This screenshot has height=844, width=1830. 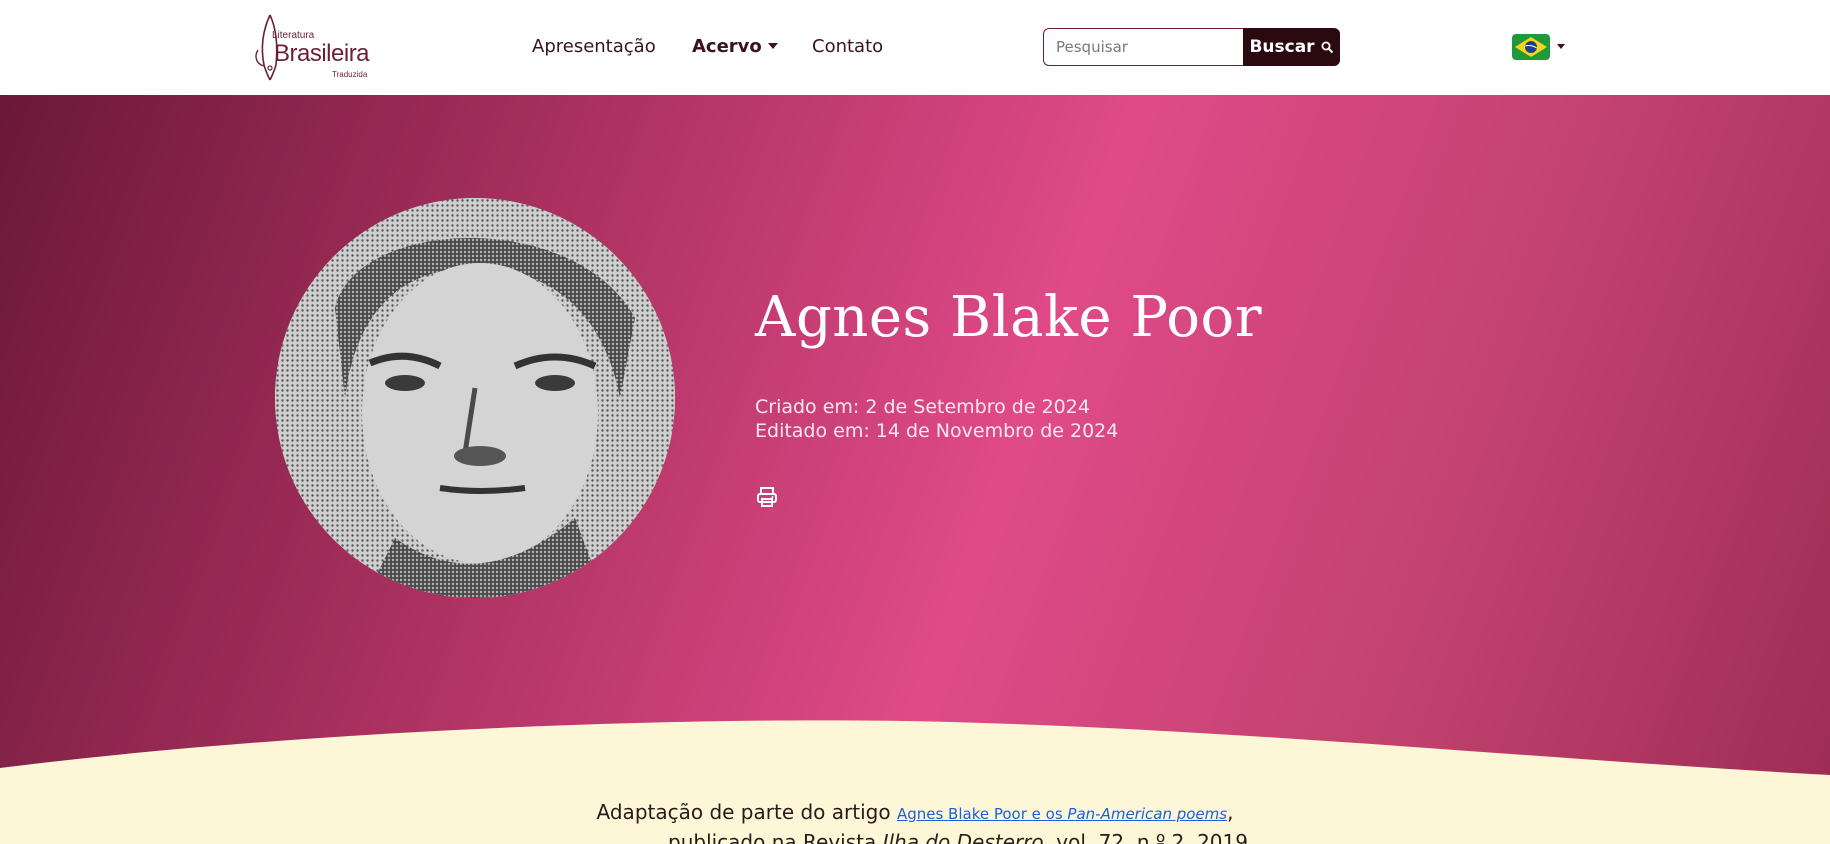 I want to click on search-button-label: Buscar, so click(x=1282, y=47).